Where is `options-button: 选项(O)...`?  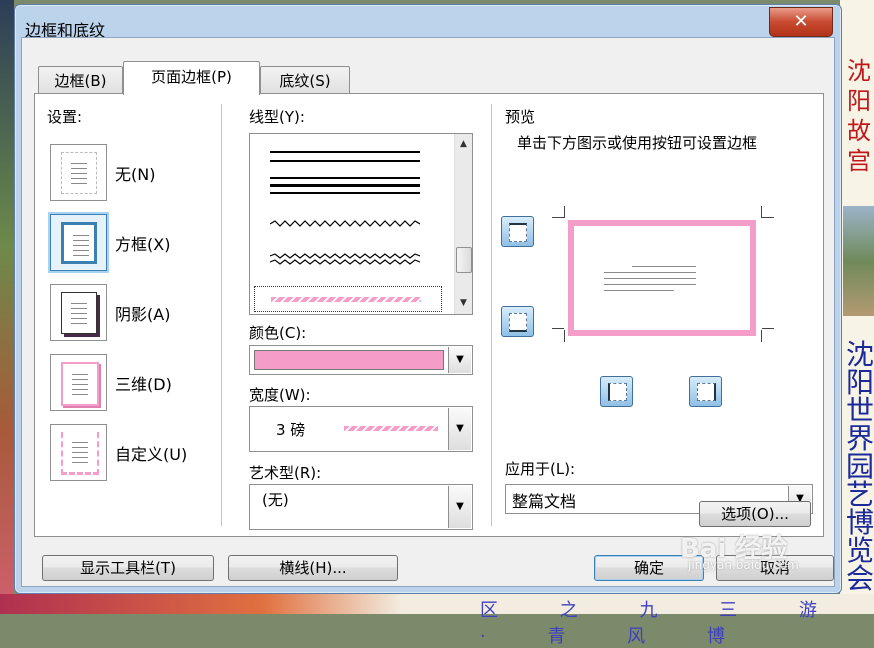
options-button: 选项(O)... is located at coordinates (755, 514).